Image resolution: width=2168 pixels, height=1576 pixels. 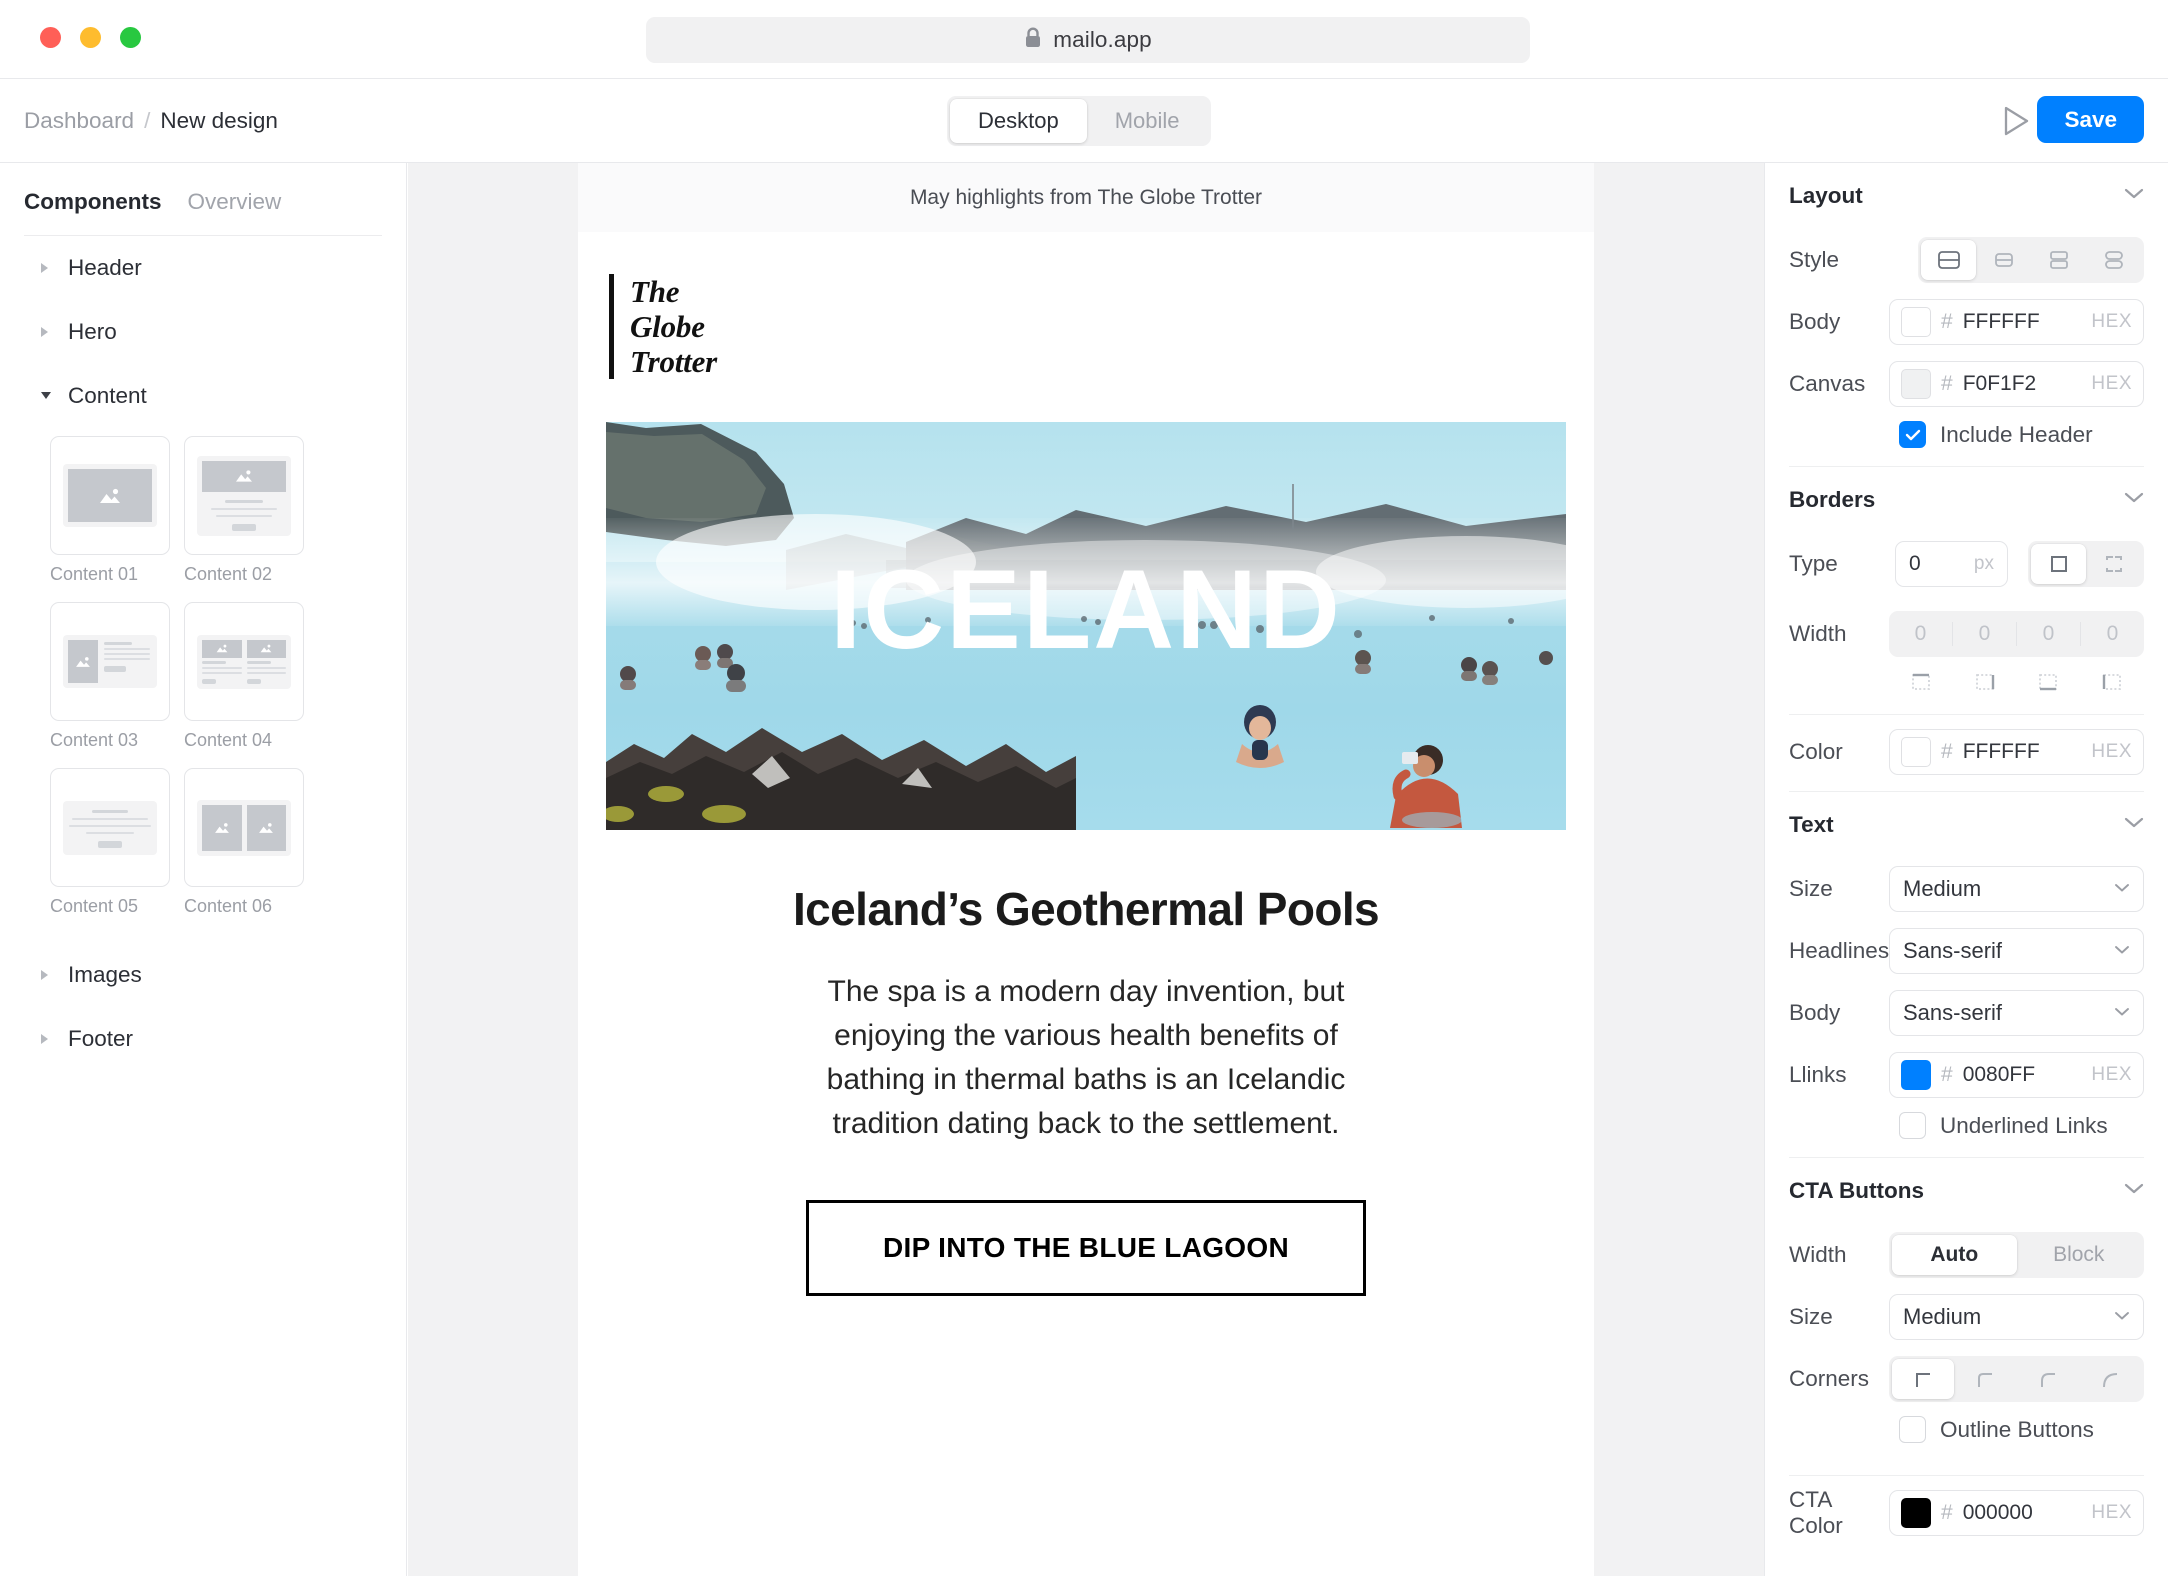 What do you see at coordinates (1966, 196) in the screenshot?
I see `section-layout-header: Layout` at bounding box center [1966, 196].